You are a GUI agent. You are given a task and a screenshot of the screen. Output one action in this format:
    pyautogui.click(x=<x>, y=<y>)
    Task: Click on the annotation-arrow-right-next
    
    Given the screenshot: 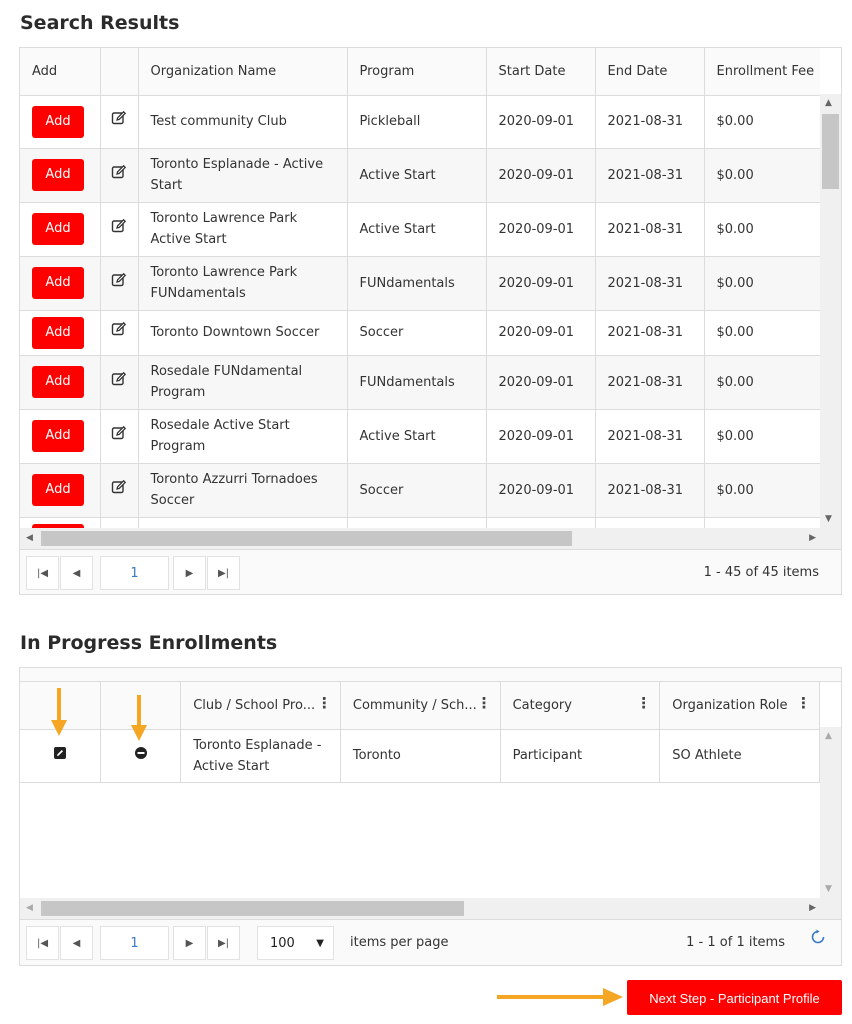 What is the action you would take?
    pyautogui.click(x=560, y=997)
    